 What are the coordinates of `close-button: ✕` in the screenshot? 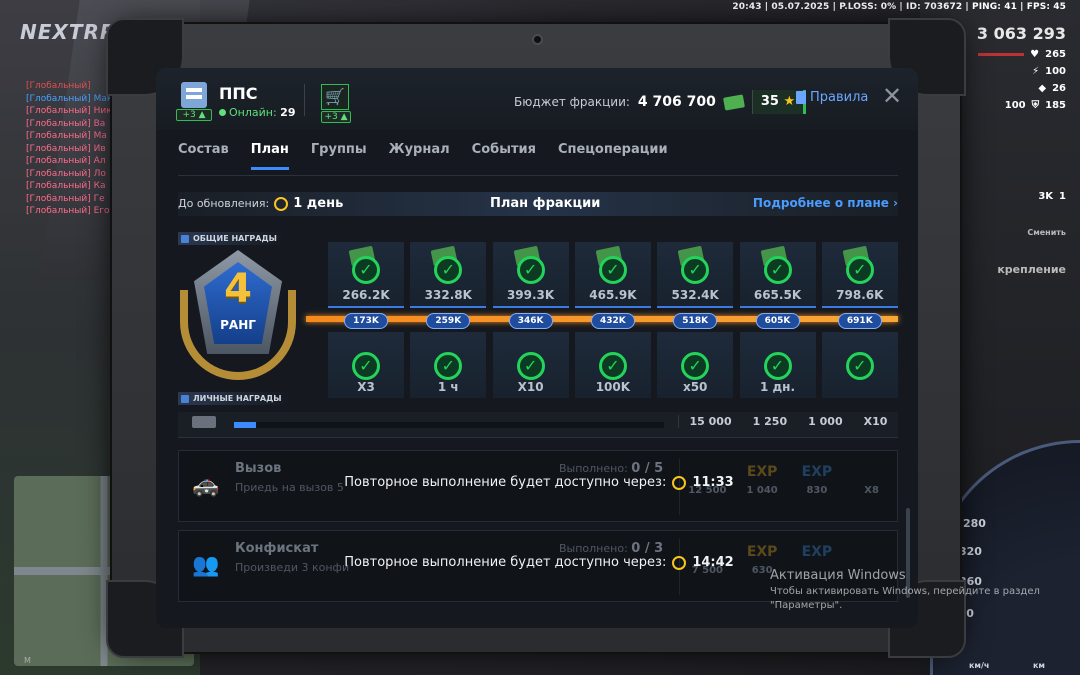 It's located at (892, 96).